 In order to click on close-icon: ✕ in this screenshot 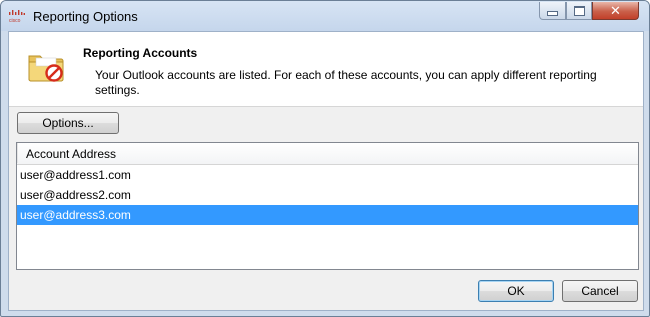, I will do `click(615, 10)`.